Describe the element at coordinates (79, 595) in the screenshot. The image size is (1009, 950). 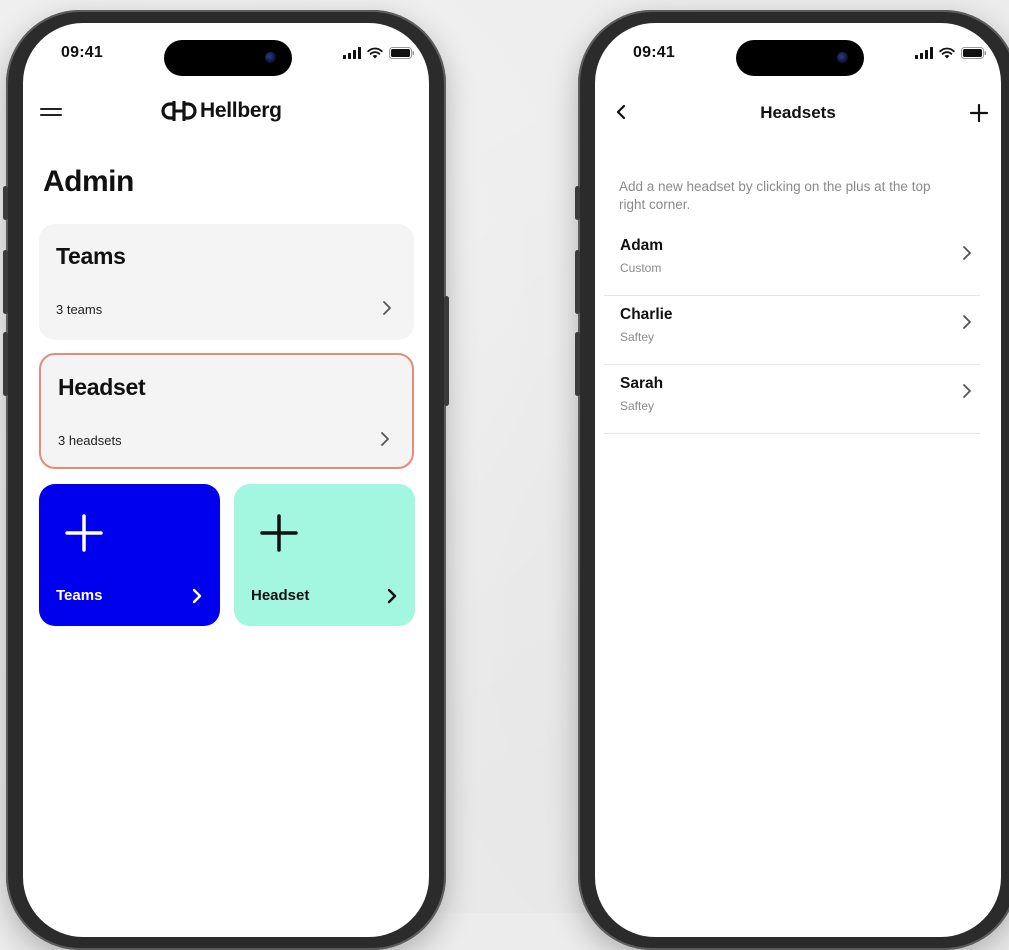
I see `add-team-label: Teams` at that location.